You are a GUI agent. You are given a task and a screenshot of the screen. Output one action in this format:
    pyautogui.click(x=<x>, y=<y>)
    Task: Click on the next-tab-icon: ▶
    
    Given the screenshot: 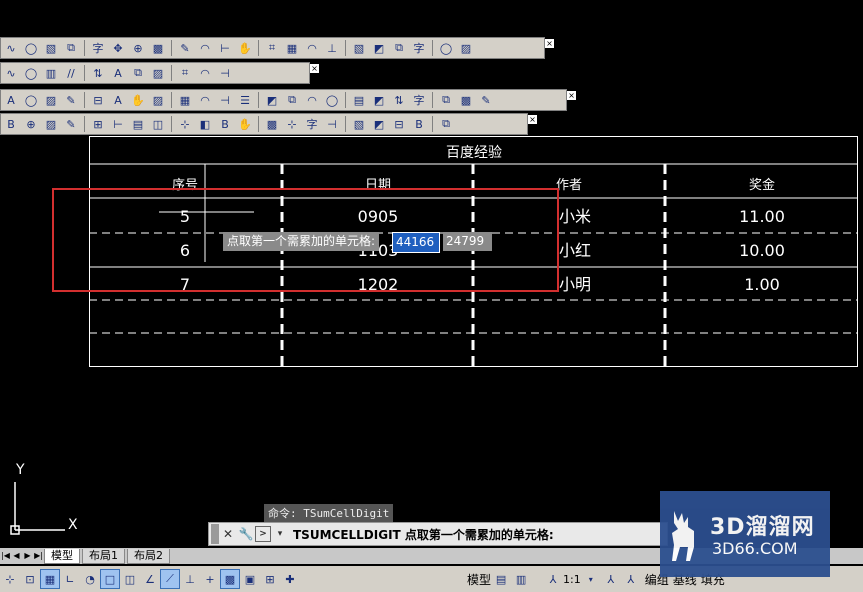 What is the action you would take?
    pyautogui.click(x=27, y=556)
    